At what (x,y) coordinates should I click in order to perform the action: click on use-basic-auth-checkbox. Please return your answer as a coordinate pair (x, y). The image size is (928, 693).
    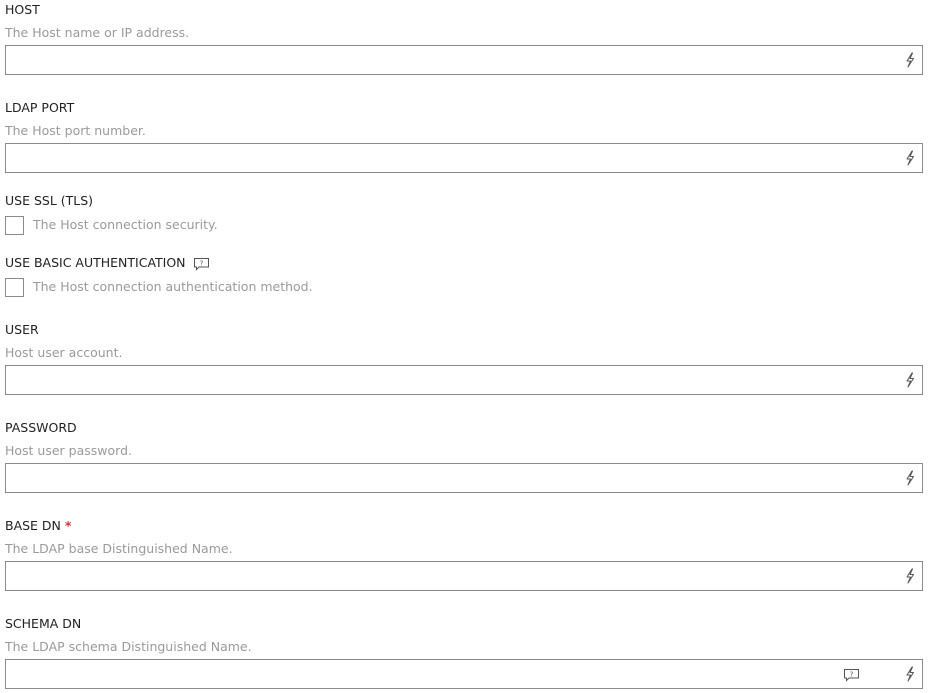
    Looking at the image, I should click on (14, 287).